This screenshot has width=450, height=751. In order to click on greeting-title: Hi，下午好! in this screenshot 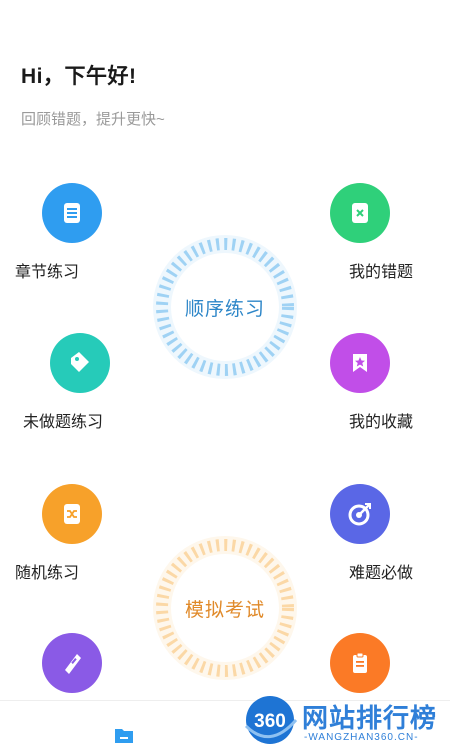, I will do `click(79, 76)`.